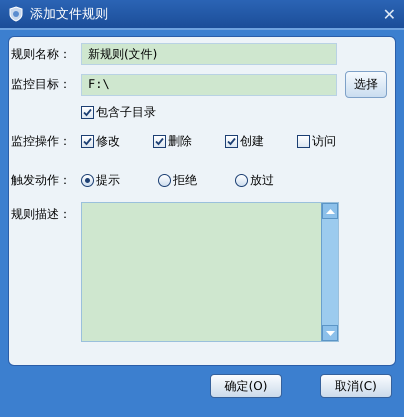 This screenshot has width=404, height=417. Describe the element at coordinates (69, 14) in the screenshot. I see `window-title: 添加文件规则` at that location.